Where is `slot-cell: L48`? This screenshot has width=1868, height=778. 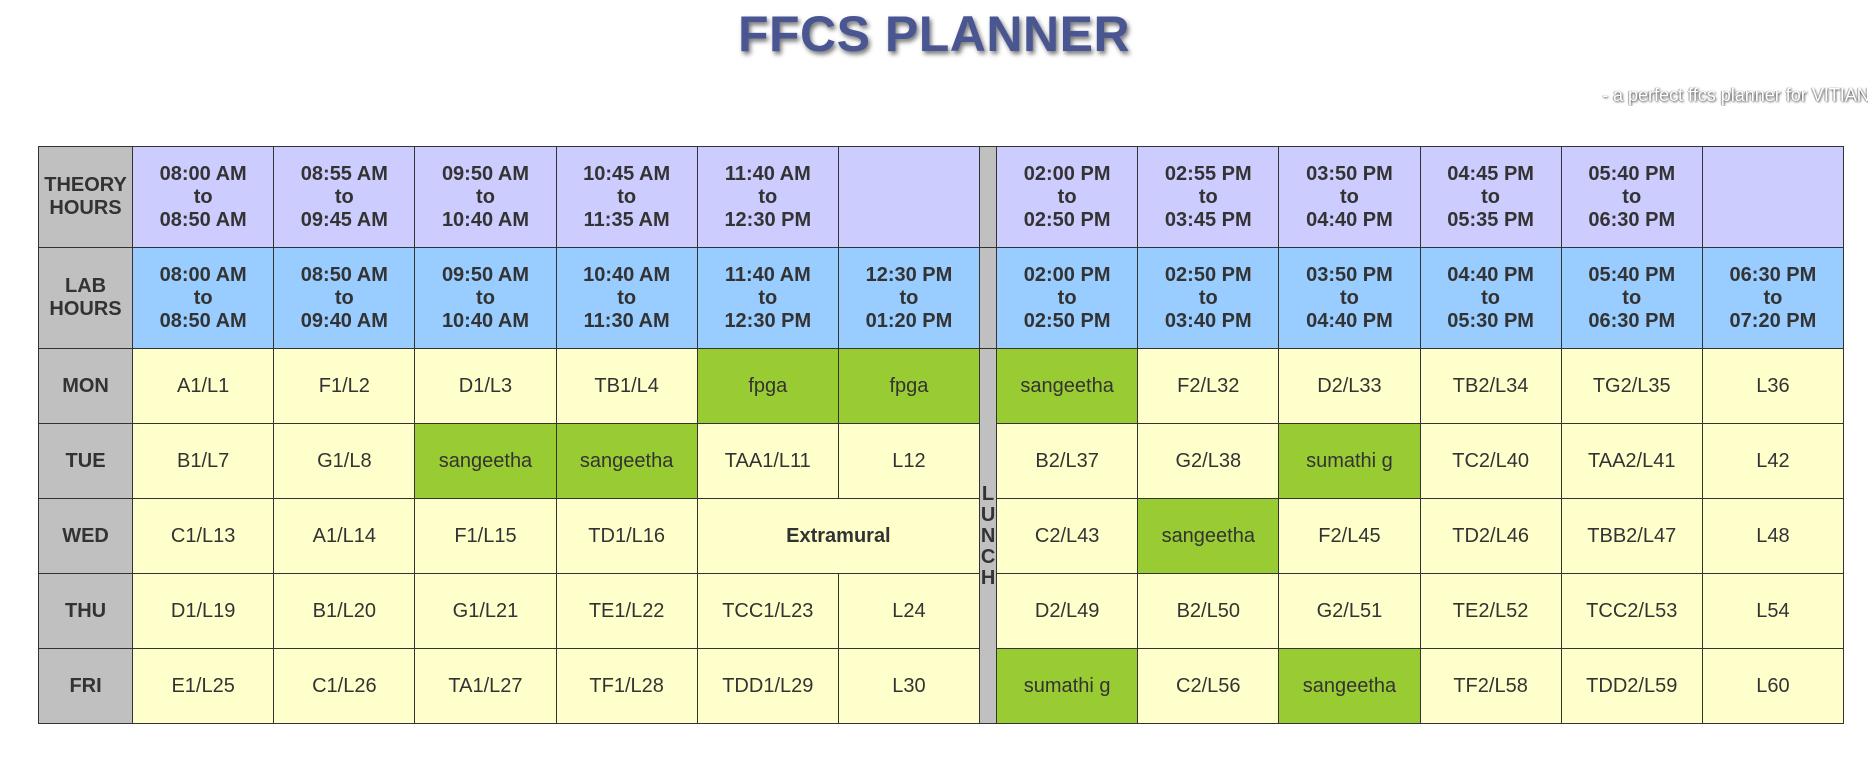
slot-cell: L48 is located at coordinates (1773, 536).